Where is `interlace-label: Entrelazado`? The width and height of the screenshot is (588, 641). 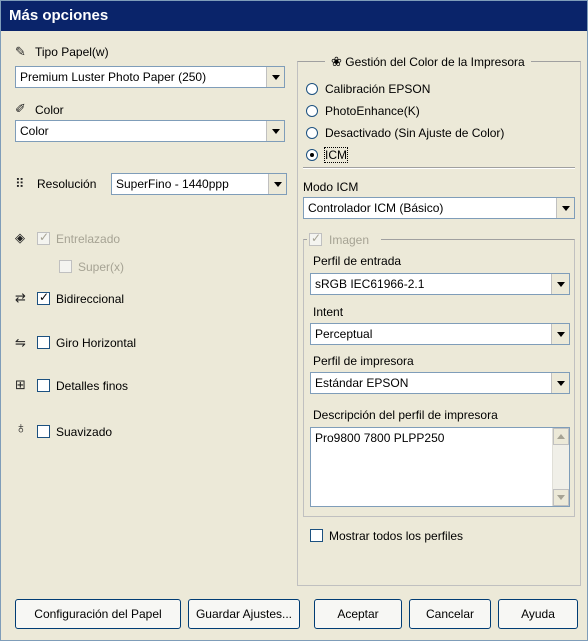 interlace-label: Entrelazado is located at coordinates (88, 239).